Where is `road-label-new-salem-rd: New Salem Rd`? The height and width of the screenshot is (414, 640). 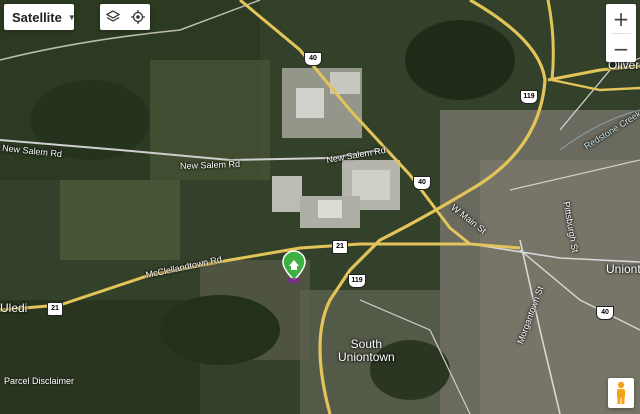
road-label-new-salem-rd: New Salem Rd is located at coordinates (210, 165).